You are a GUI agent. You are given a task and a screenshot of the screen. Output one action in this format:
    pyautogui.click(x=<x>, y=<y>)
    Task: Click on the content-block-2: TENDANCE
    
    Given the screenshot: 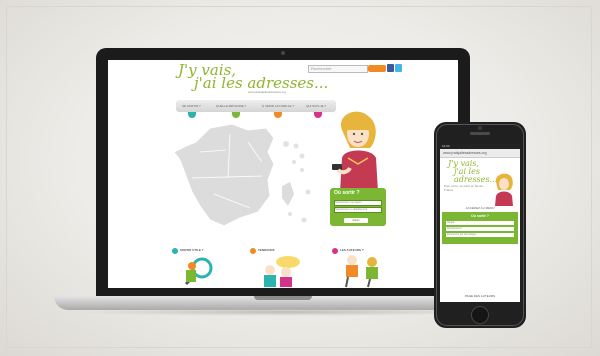 What is the action you would take?
    pyautogui.click(x=276, y=268)
    